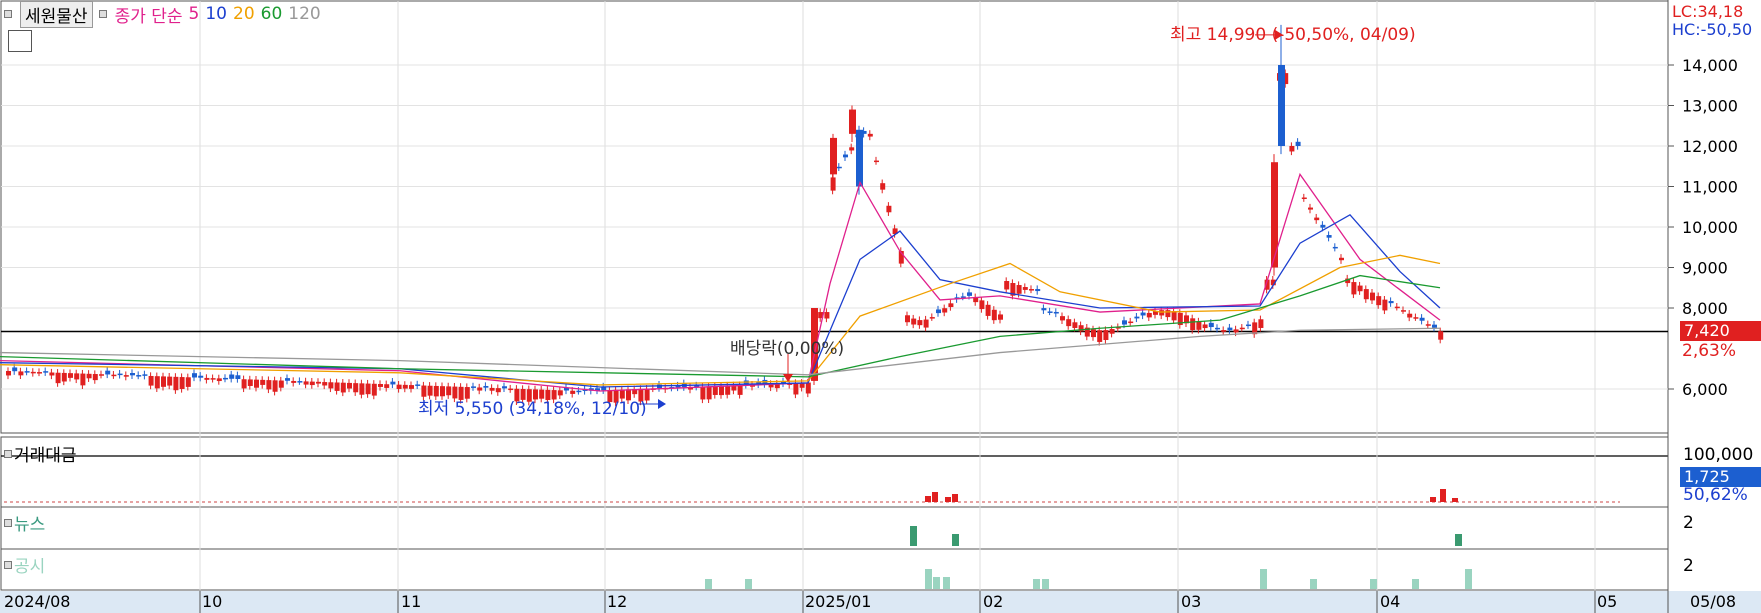 This screenshot has width=1761, height=613. Describe the element at coordinates (1708, 11) in the screenshot. I see `lc-label: LC:34,18` at that location.